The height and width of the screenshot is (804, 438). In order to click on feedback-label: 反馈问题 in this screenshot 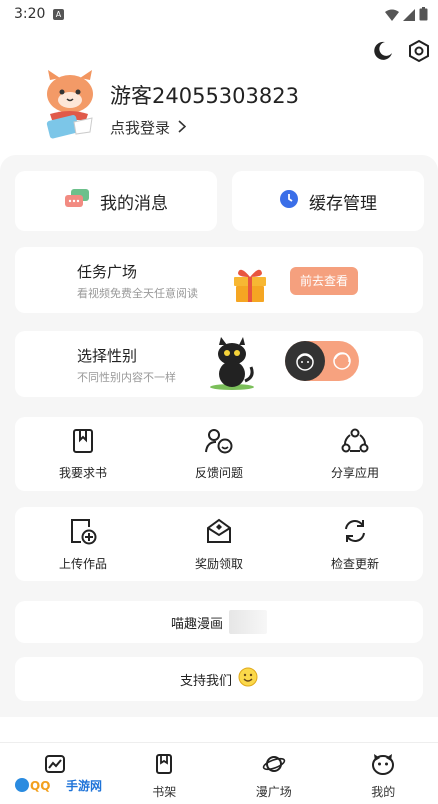, I will do `click(218, 472)`.